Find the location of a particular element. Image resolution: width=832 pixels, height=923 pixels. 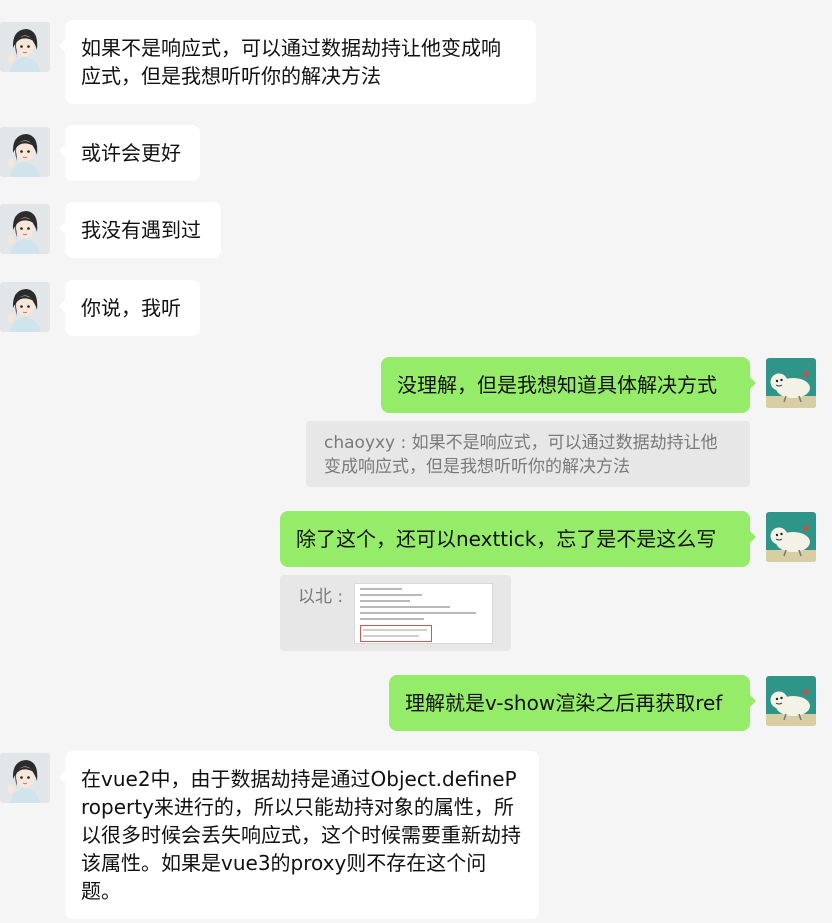

chat-message-self: 没理解，但是我想知道具体解决方式 is located at coordinates (568, 385).